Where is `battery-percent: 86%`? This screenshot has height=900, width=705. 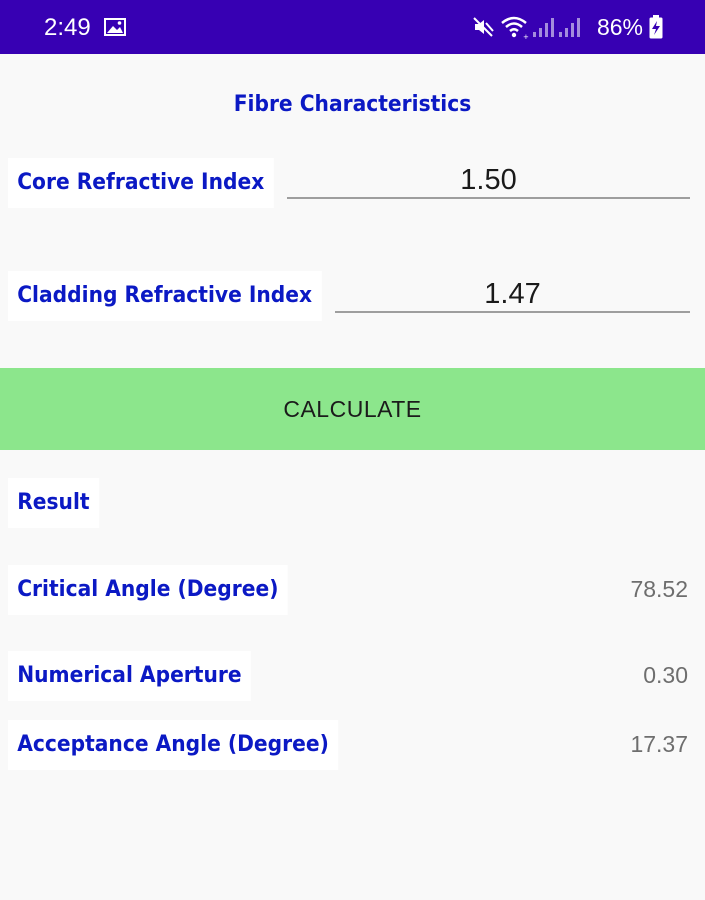
battery-percent: 86% is located at coordinates (619, 26).